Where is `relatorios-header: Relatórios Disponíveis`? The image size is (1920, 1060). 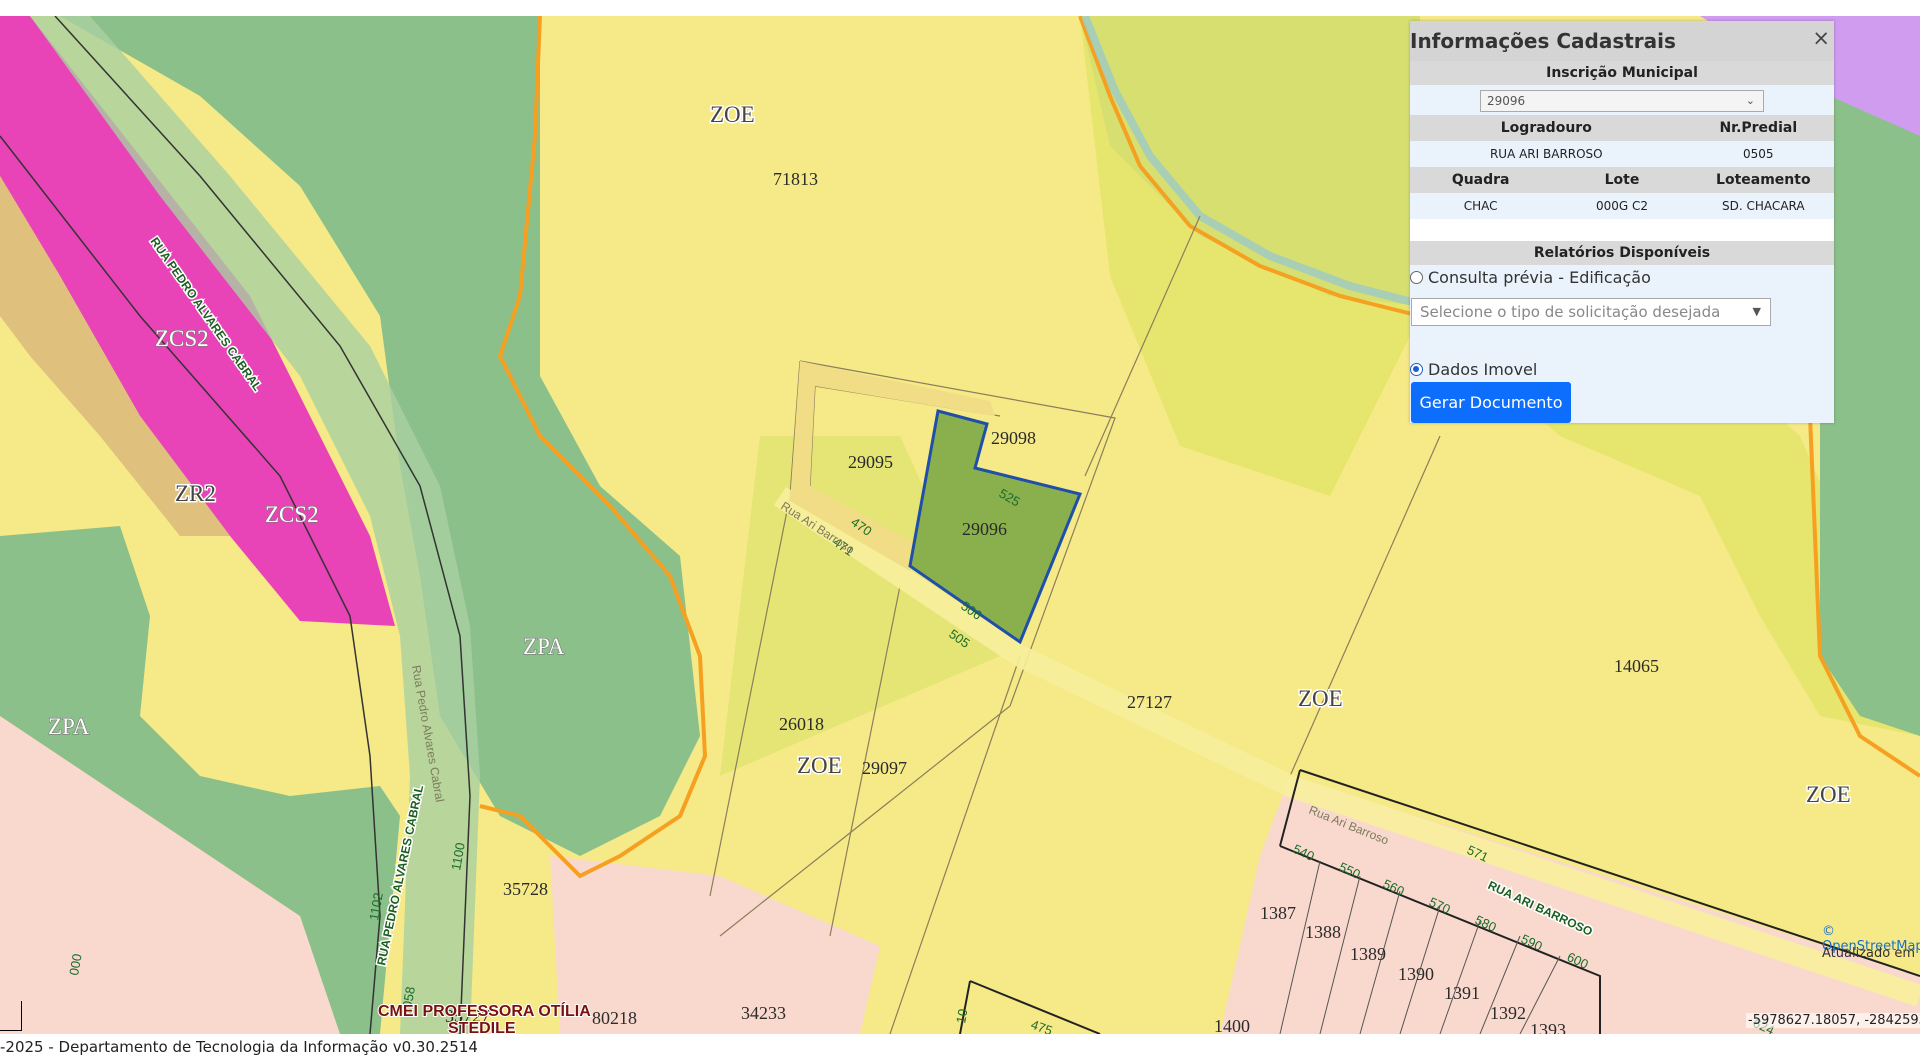
relatorios-header: Relatórios Disponíveis is located at coordinates (1622, 253).